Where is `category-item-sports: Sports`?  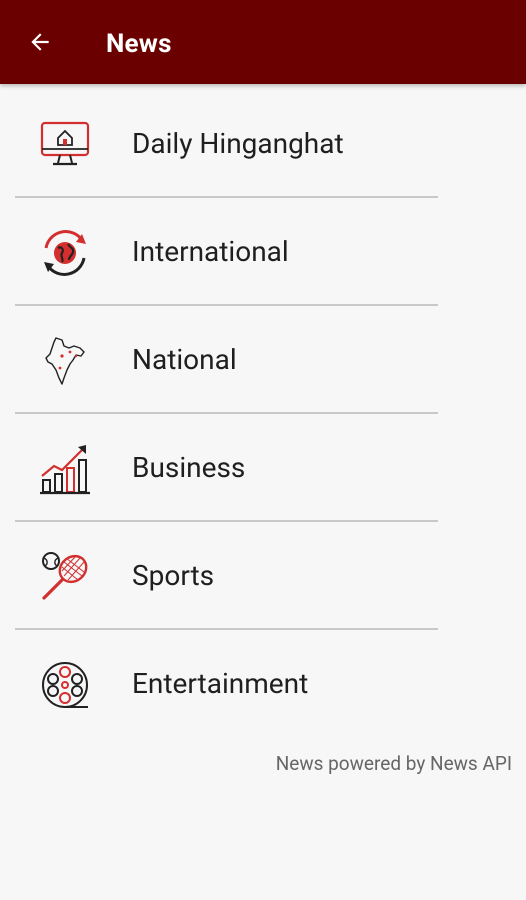
category-item-sports: Sports is located at coordinates (263, 576).